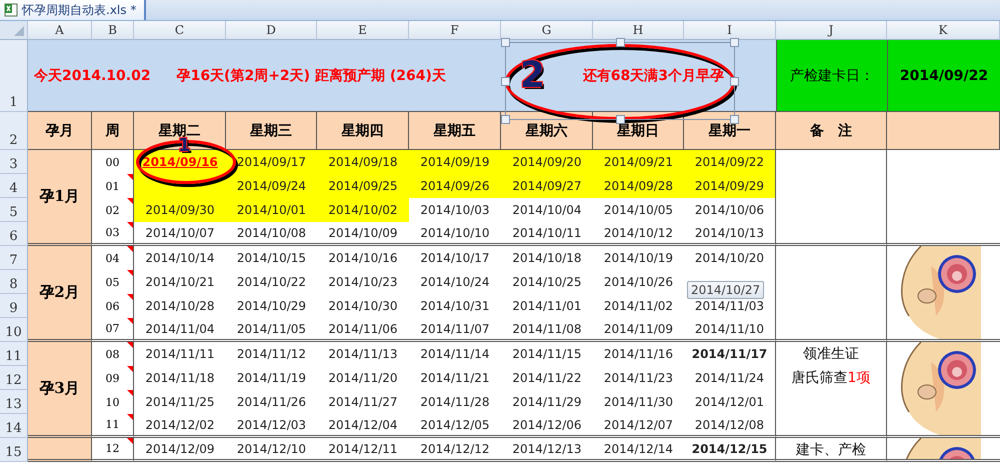 This screenshot has width=1000, height=473. What do you see at coordinates (14, 76) in the screenshot?
I see `row-header: 1` at bounding box center [14, 76].